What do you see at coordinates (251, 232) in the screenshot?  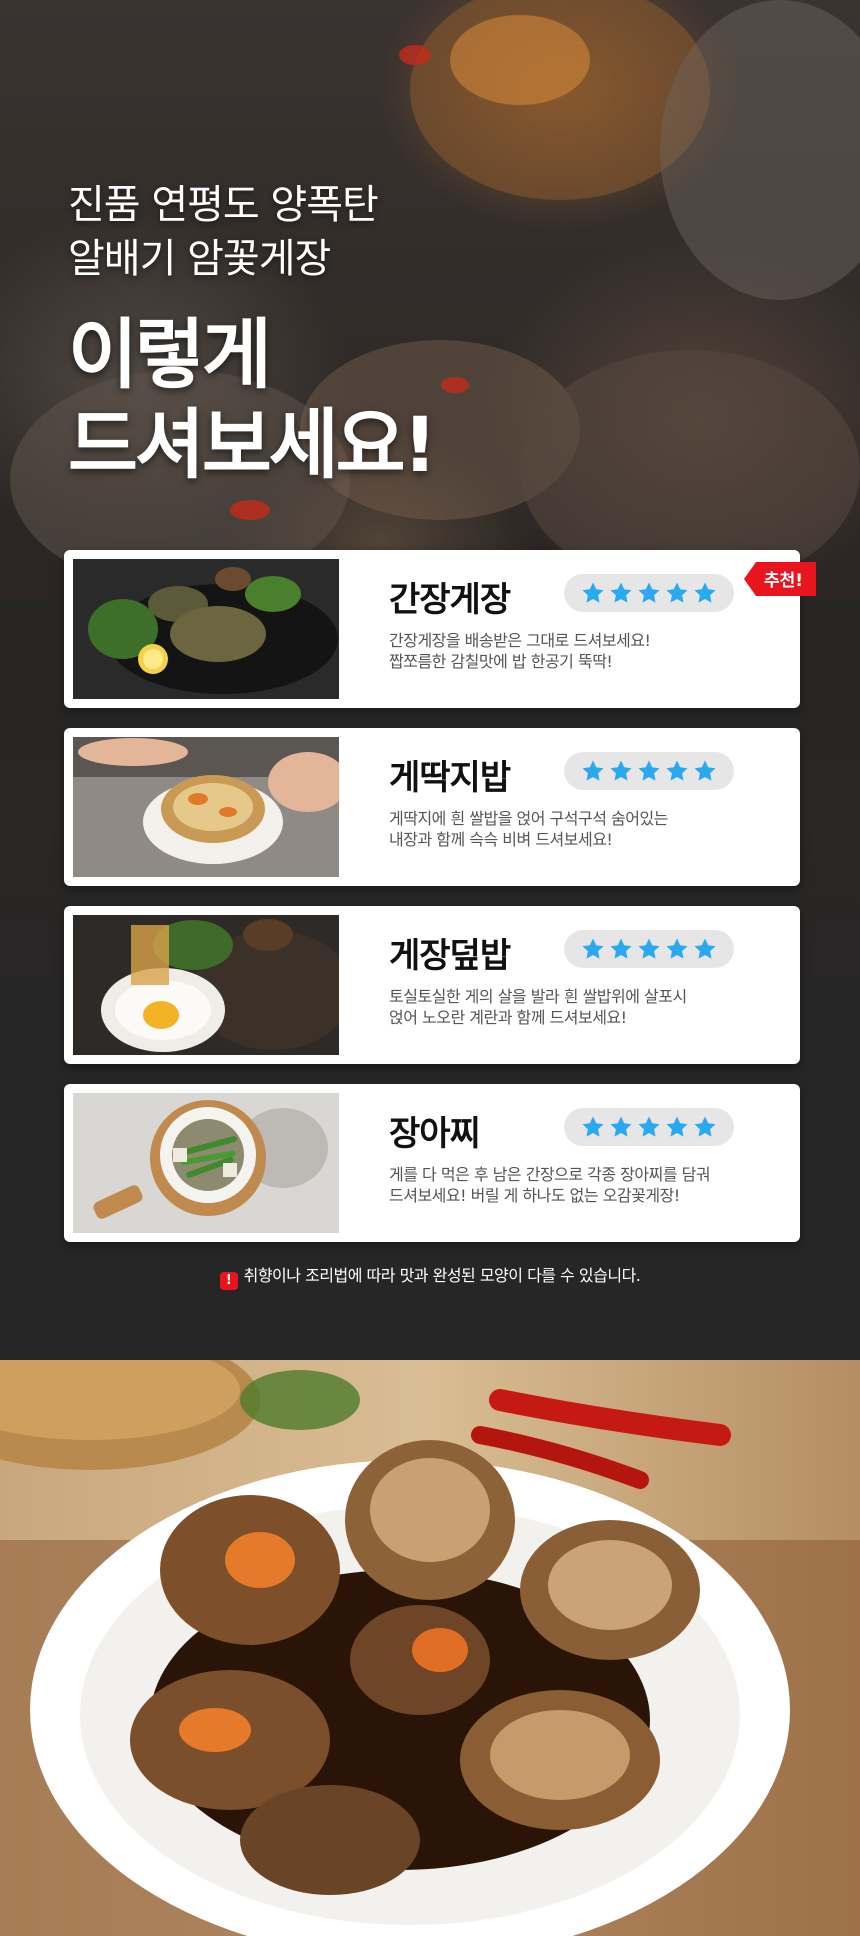 I see `hero-subtitle: 진품 연평도 양폭탄 알배기 암꽃게장` at bounding box center [251, 232].